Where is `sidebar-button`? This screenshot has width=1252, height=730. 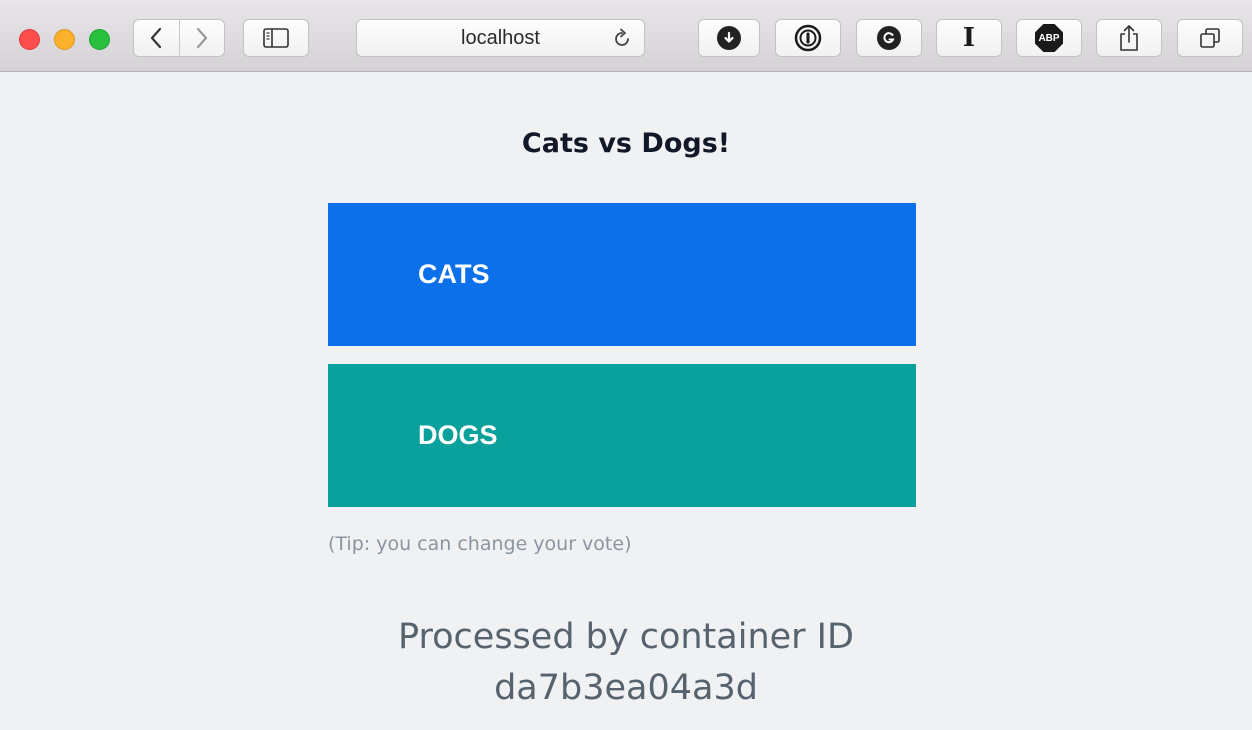 sidebar-button is located at coordinates (276, 38).